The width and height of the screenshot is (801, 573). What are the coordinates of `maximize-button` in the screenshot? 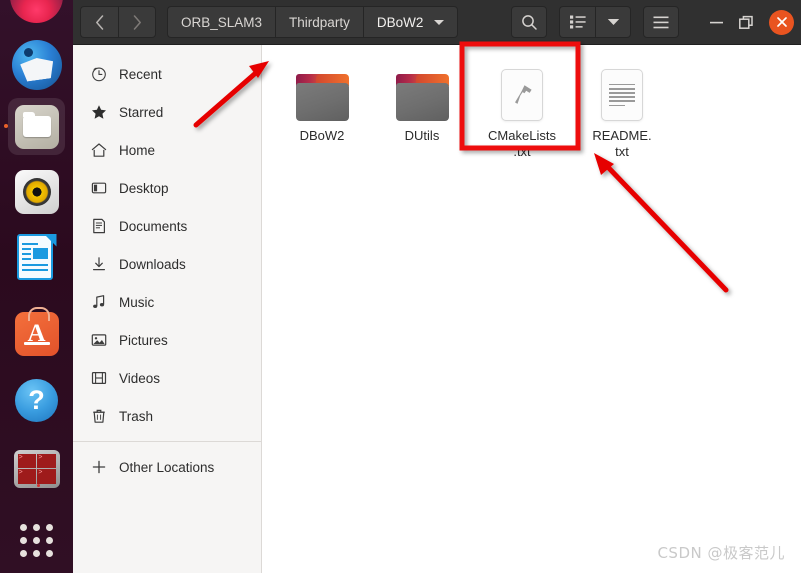 It's located at (746, 22).